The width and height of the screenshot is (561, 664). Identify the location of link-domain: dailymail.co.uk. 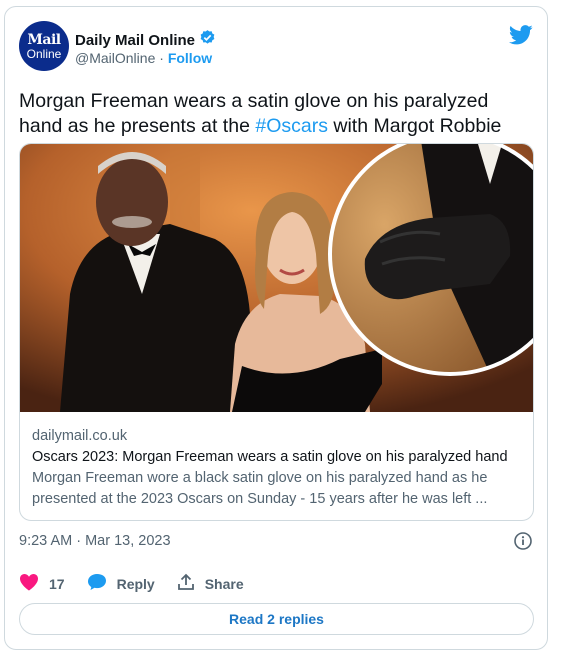
(80, 436).